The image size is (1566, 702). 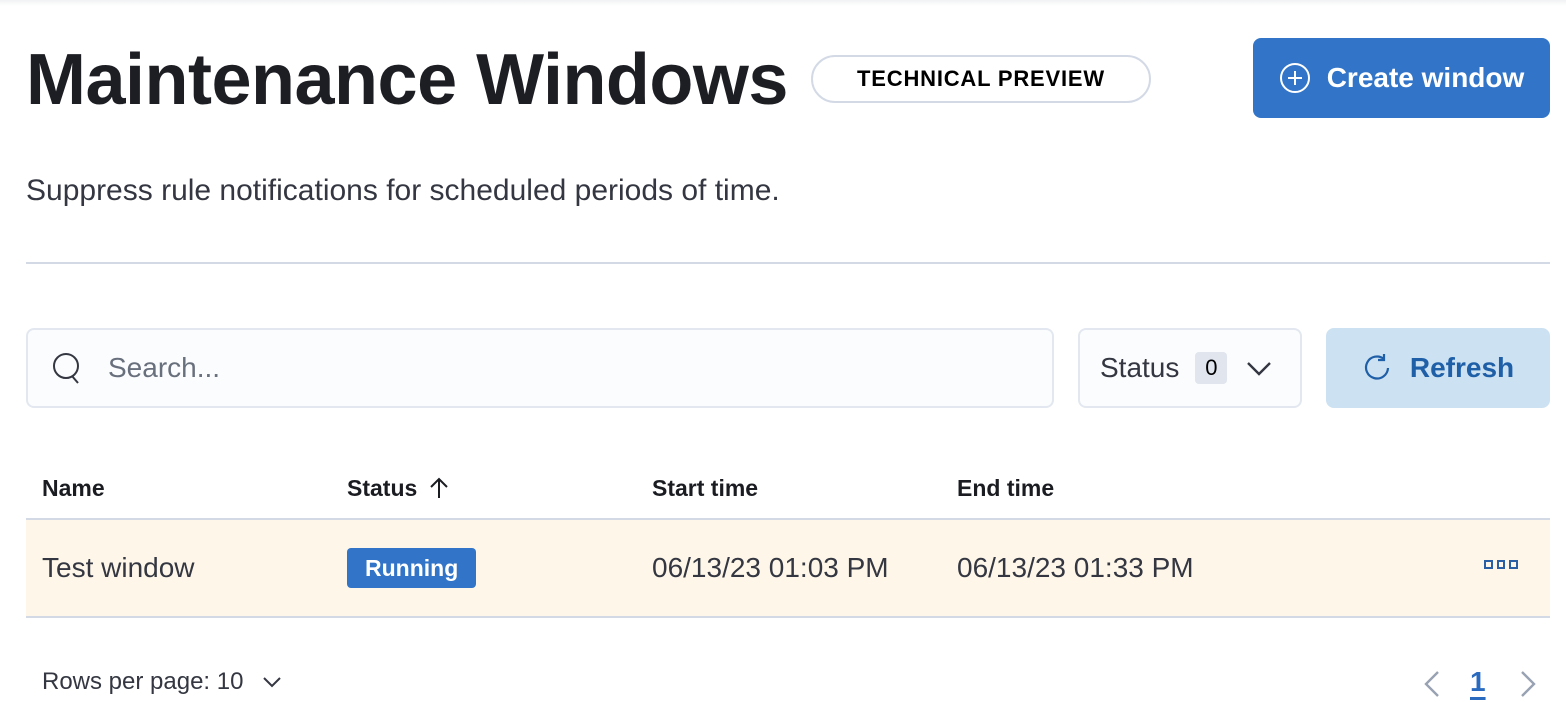 I want to click on column-header-end-time: End time, so click(x=1005, y=488).